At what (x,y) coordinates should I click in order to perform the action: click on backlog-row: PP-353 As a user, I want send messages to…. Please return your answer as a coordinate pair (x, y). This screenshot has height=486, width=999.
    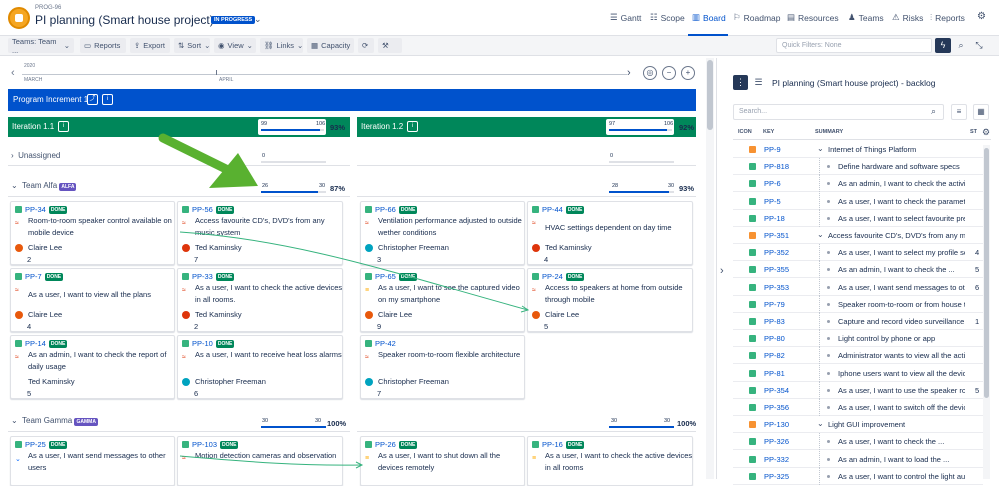
    Looking at the image, I should click on (858, 287).